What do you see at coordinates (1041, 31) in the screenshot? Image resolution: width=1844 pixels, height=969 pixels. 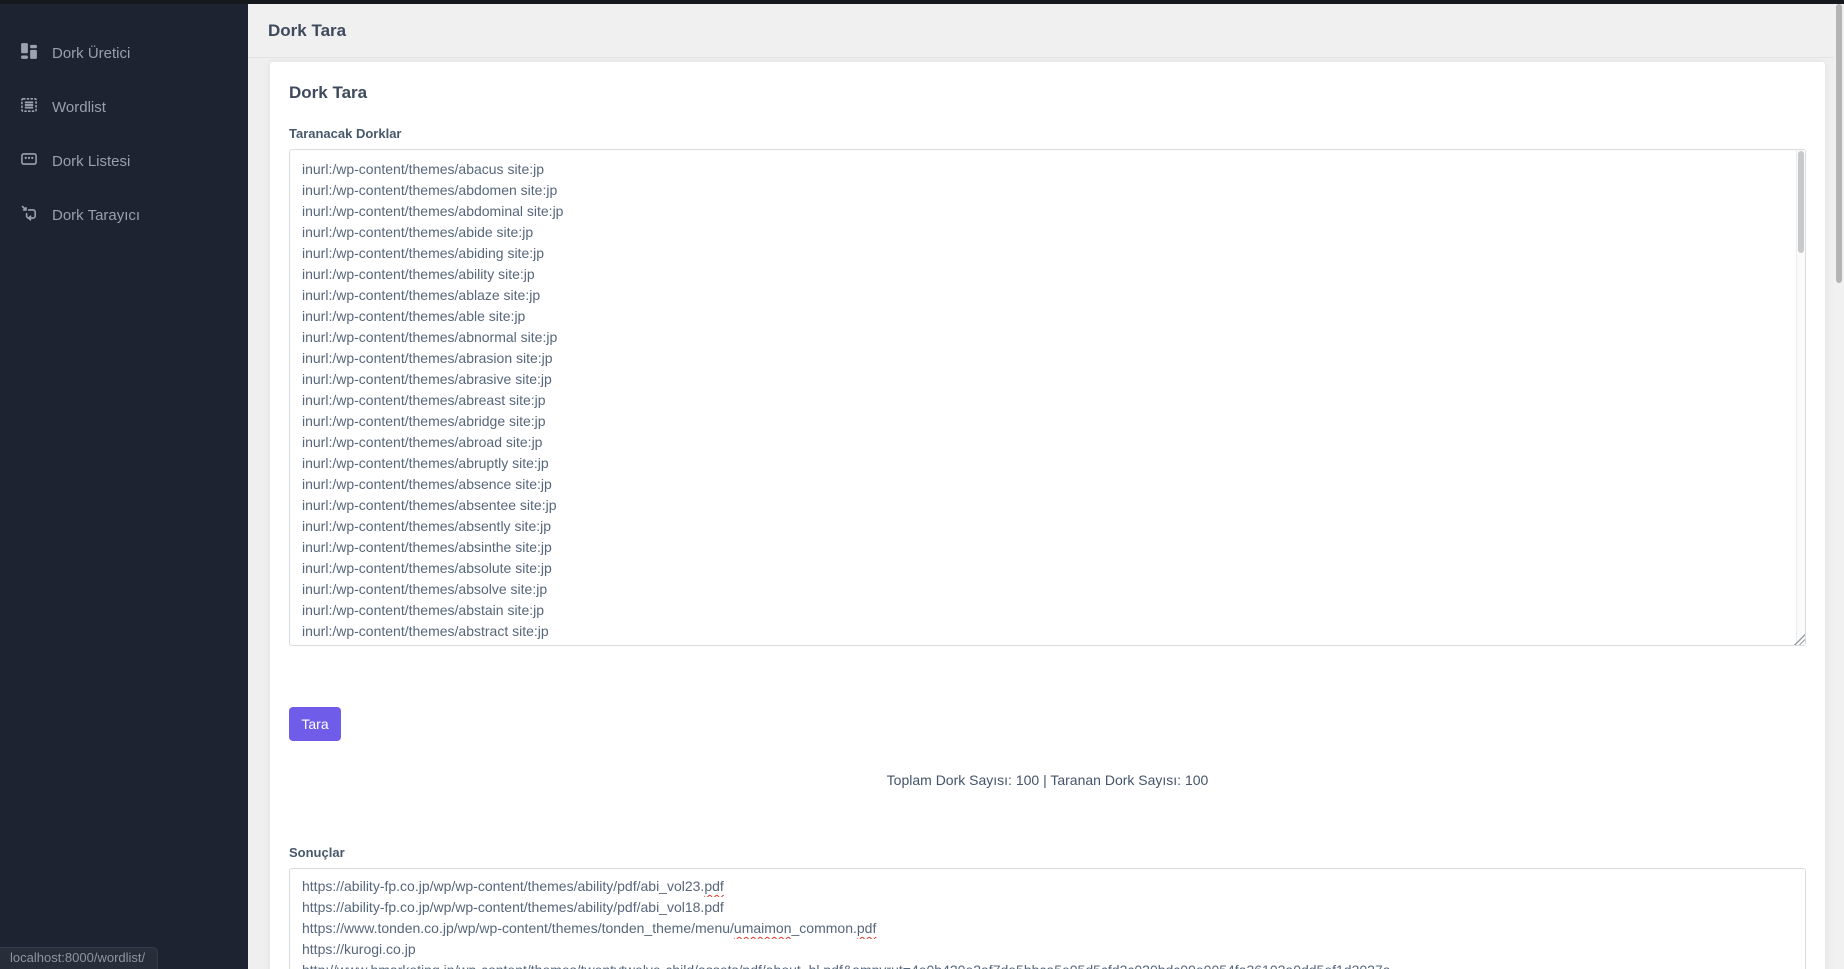 I see `page-header: Dork Tara` at bounding box center [1041, 31].